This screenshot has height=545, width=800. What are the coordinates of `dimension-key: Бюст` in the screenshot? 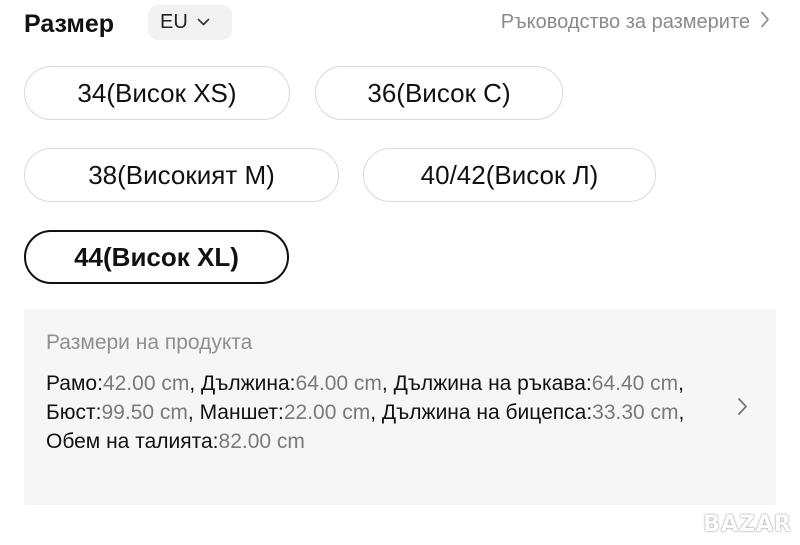 It's located at (71, 412).